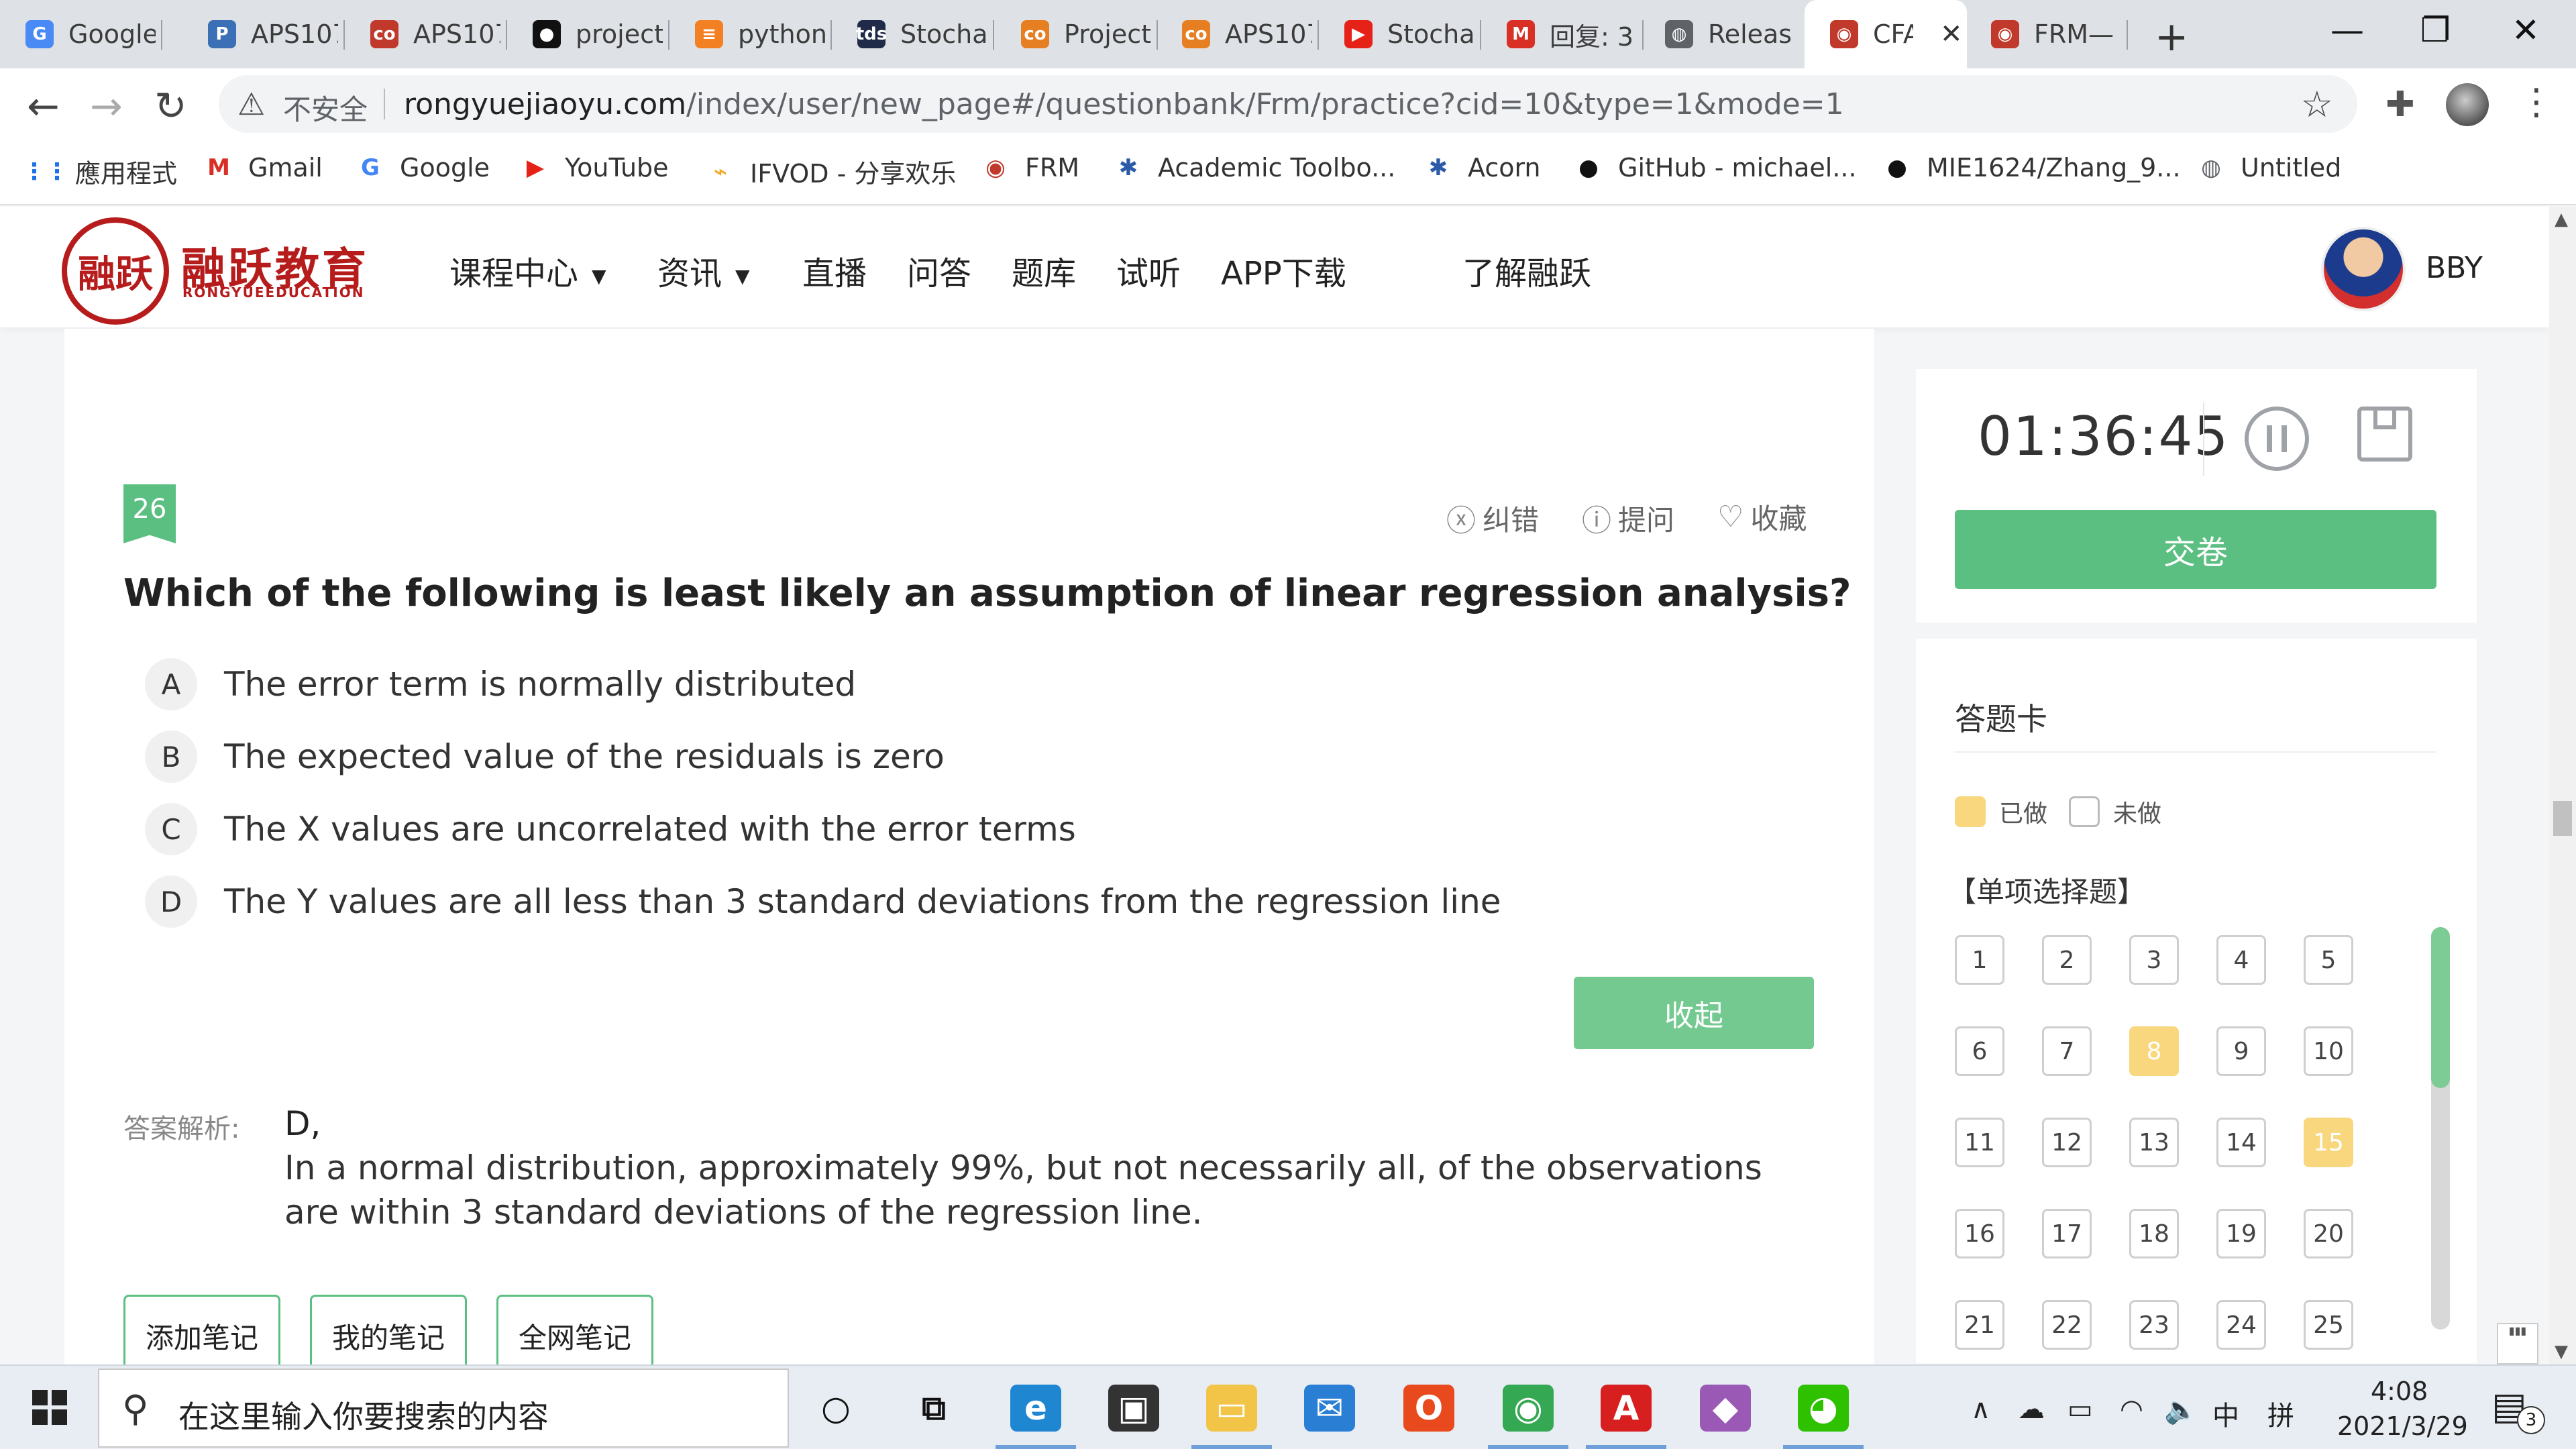 Image resolution: width=2576 pixels, height=1449 pixels. I want to click on browser-tab: tds Stocha, so click(913, 34).